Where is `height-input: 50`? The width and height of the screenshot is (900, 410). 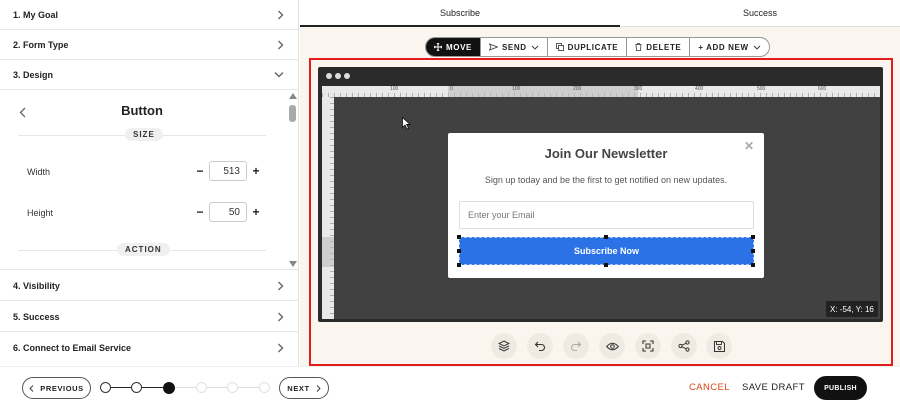 height-input: 50 is located at coordinates (228, 212).